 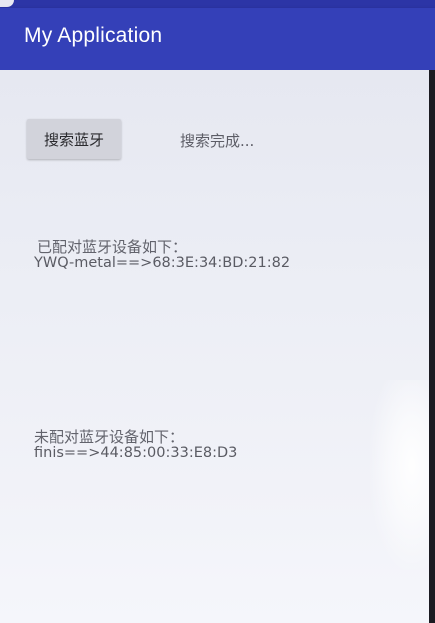 I want to click on screen-glare, so click(x=400, y=475).